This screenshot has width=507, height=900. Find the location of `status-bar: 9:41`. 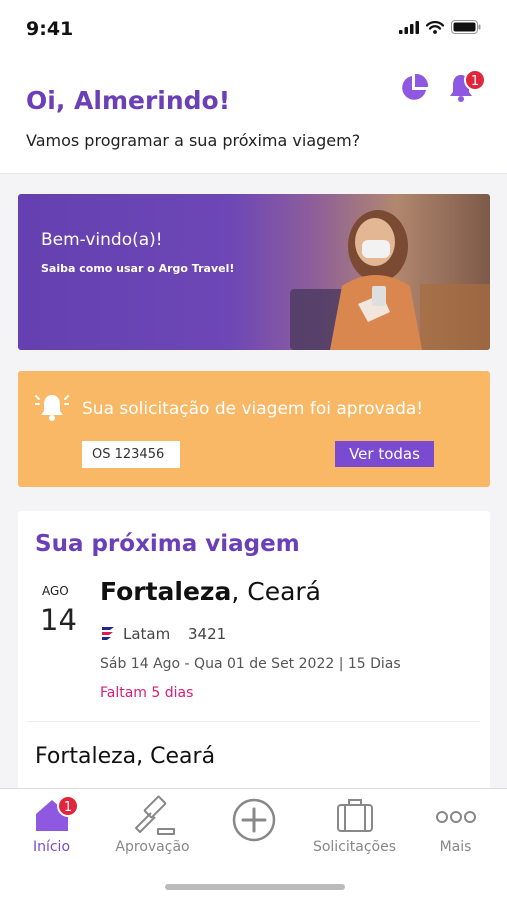

status-bar: 9:41 is located at coordinates (253, 30).